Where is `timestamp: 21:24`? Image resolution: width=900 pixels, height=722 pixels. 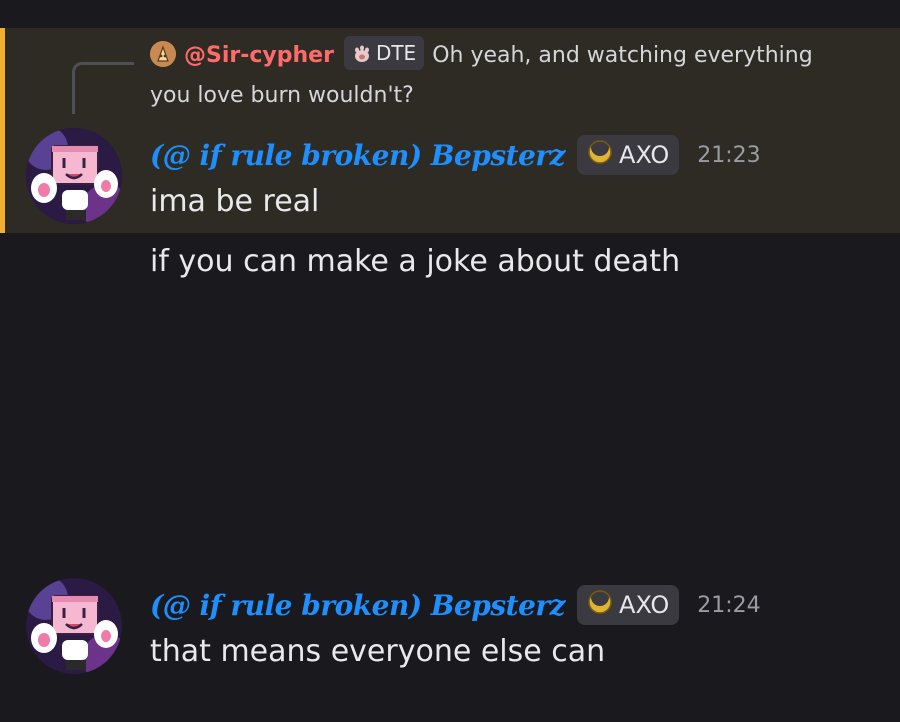
timestamp: 21:24 is located at coordinates (728, 605).